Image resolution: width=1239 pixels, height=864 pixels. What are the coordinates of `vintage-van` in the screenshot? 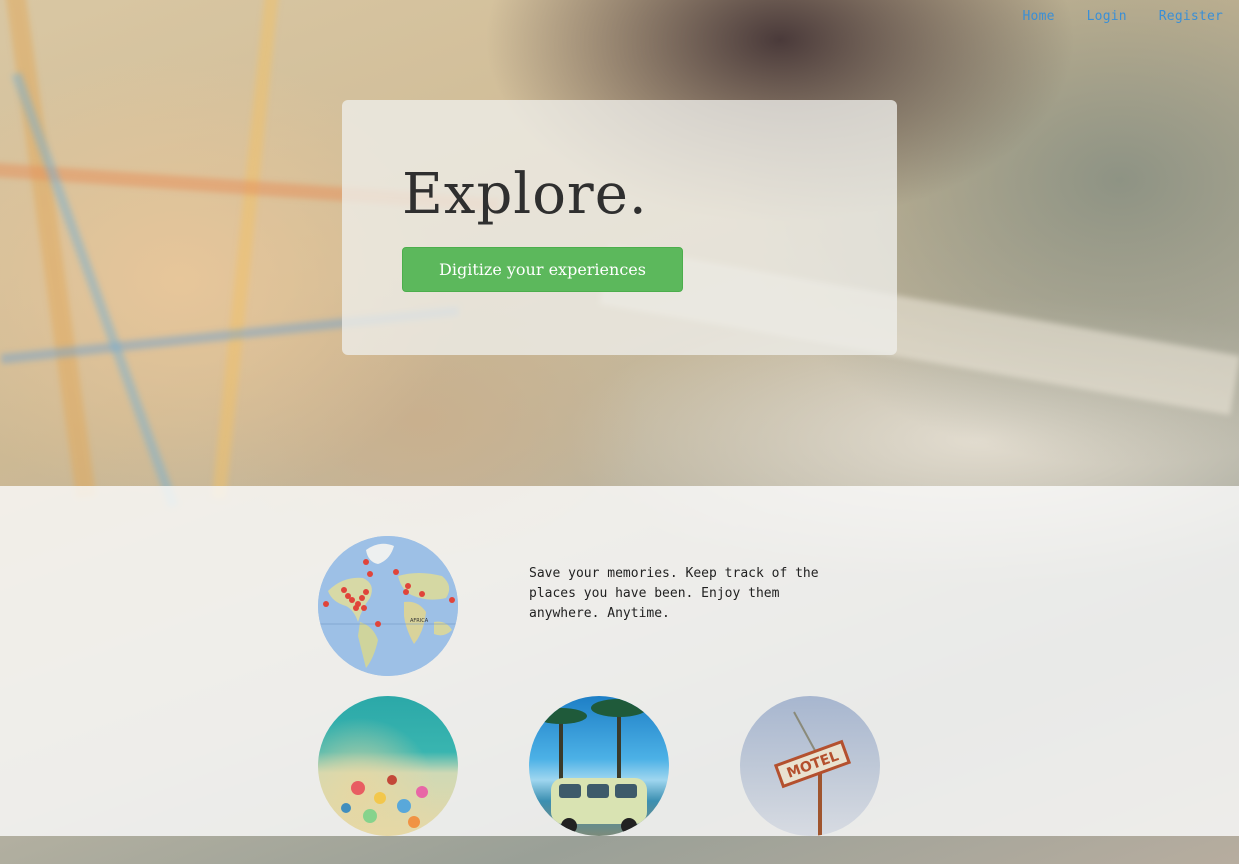 It's located at (599, 806).